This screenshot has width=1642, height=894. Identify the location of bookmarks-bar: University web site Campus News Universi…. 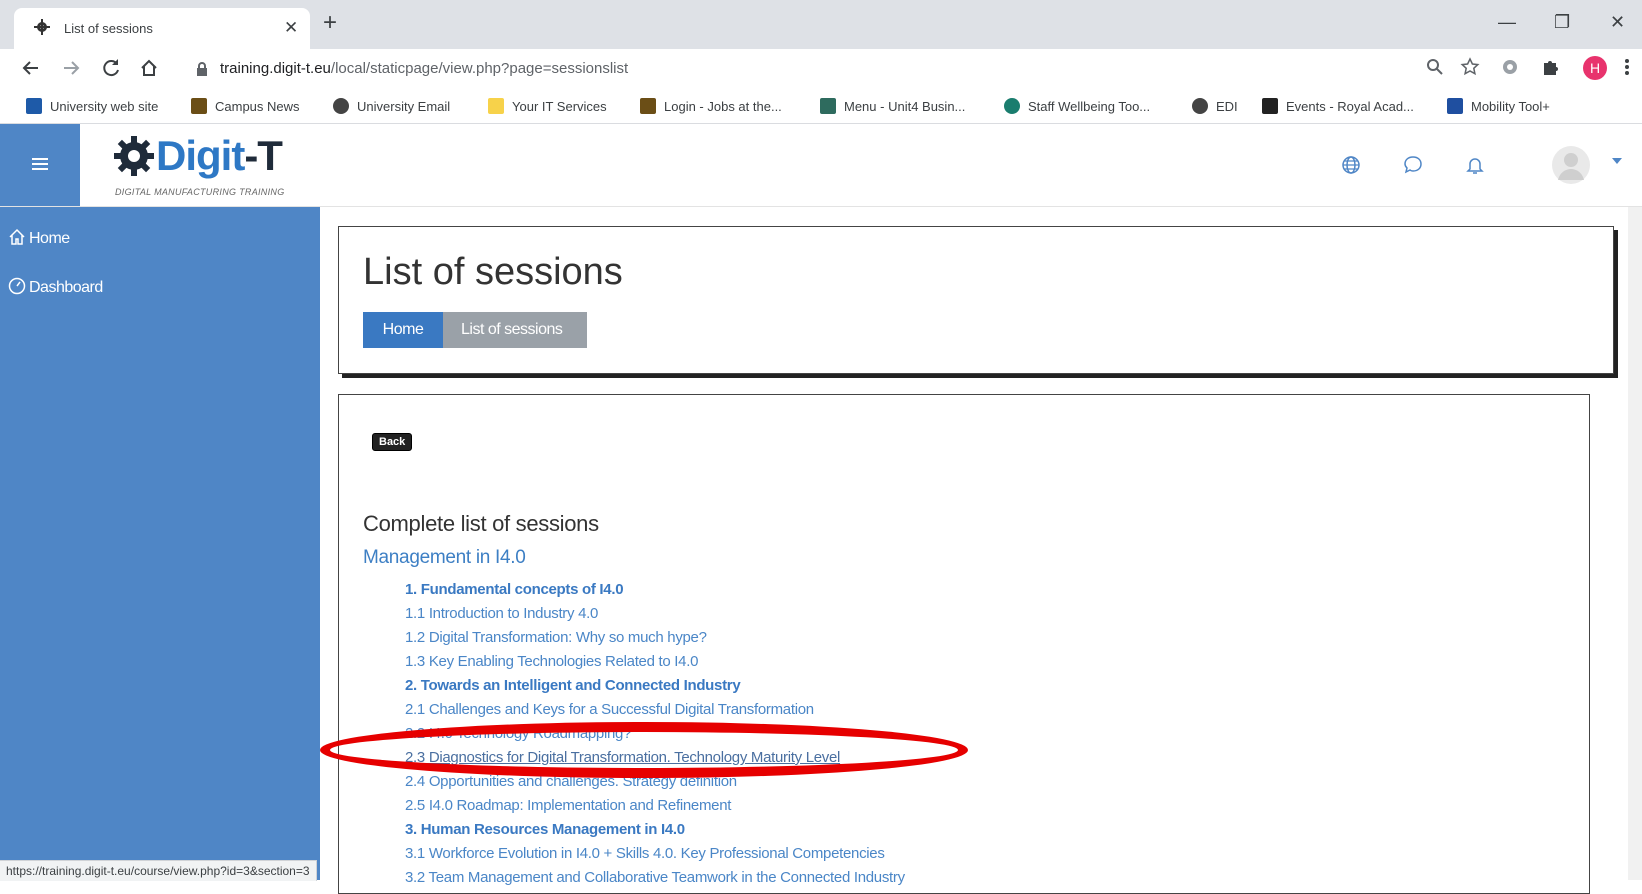
(821, 106).